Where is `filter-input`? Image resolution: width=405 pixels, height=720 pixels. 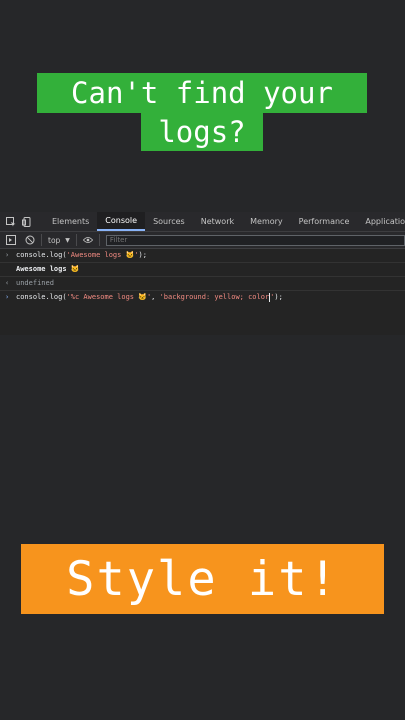 filter-input is located at coordinates (255, 240).